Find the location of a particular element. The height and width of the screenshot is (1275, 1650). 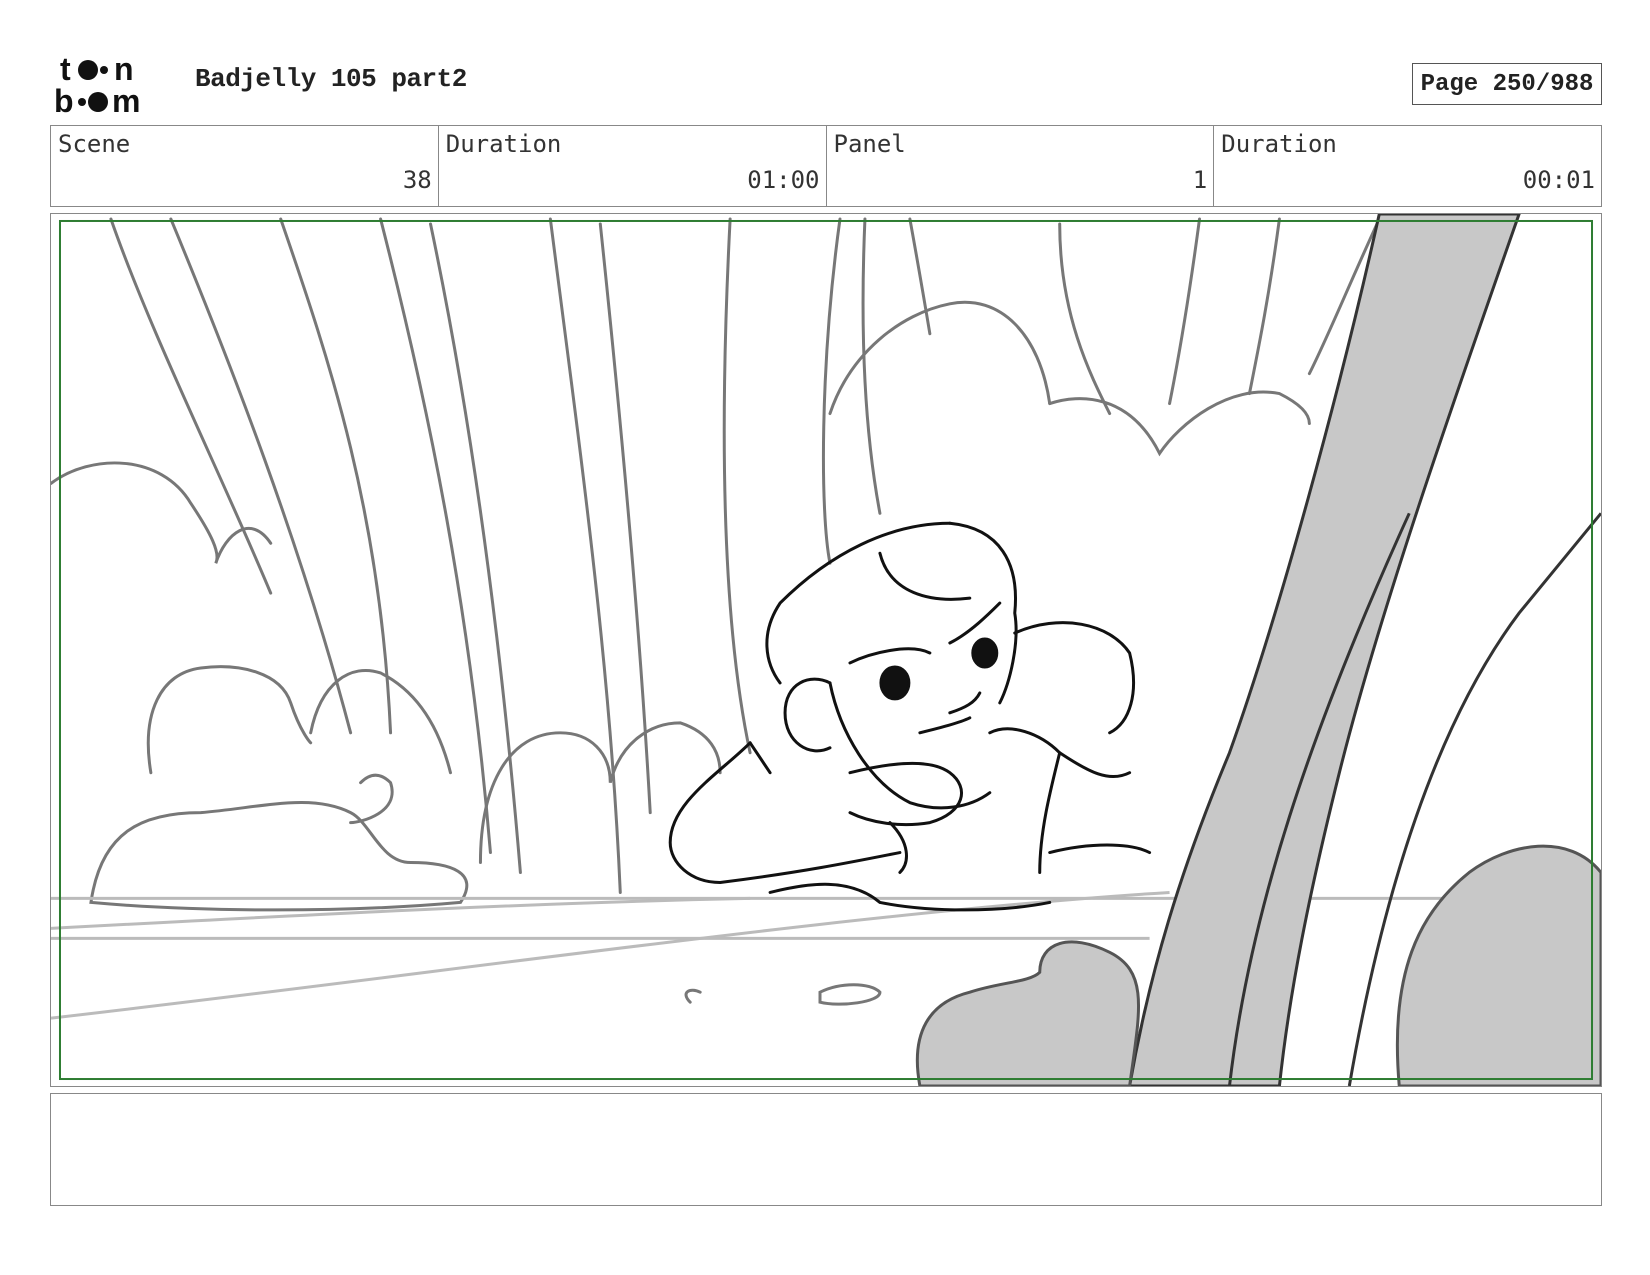

toon-boom-logo: t n b m is located at coordinates (97, 85).